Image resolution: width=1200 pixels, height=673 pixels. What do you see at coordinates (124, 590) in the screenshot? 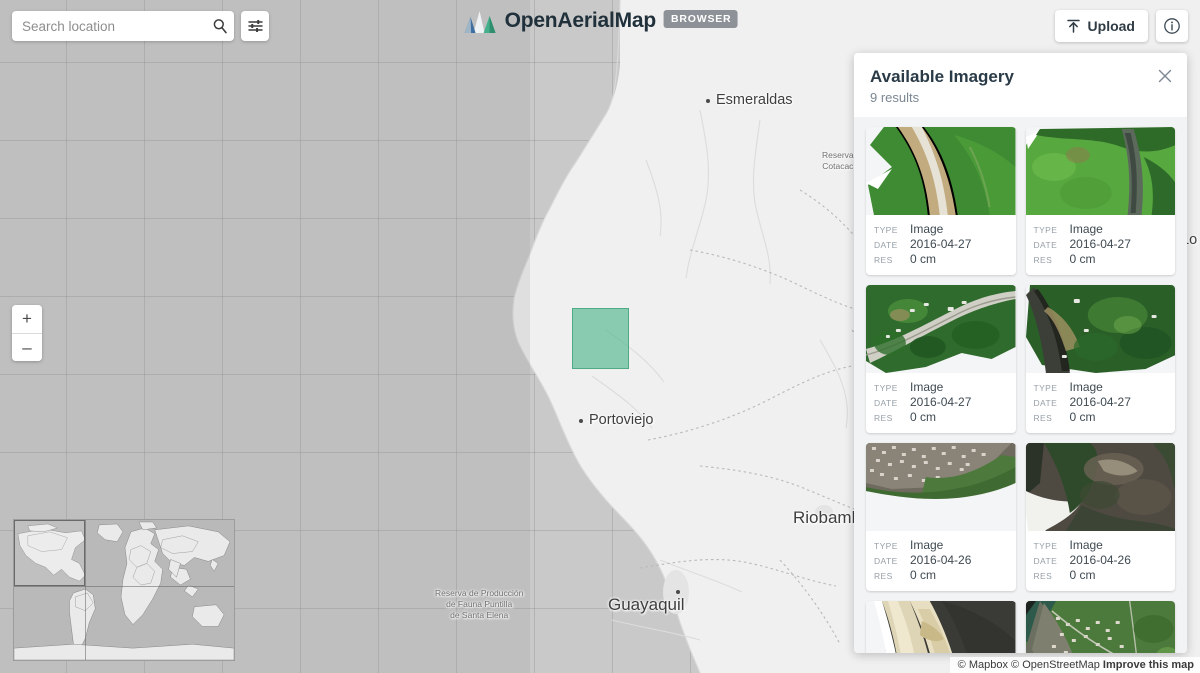
I see `world-minimap` at bounding box center [124, 590].